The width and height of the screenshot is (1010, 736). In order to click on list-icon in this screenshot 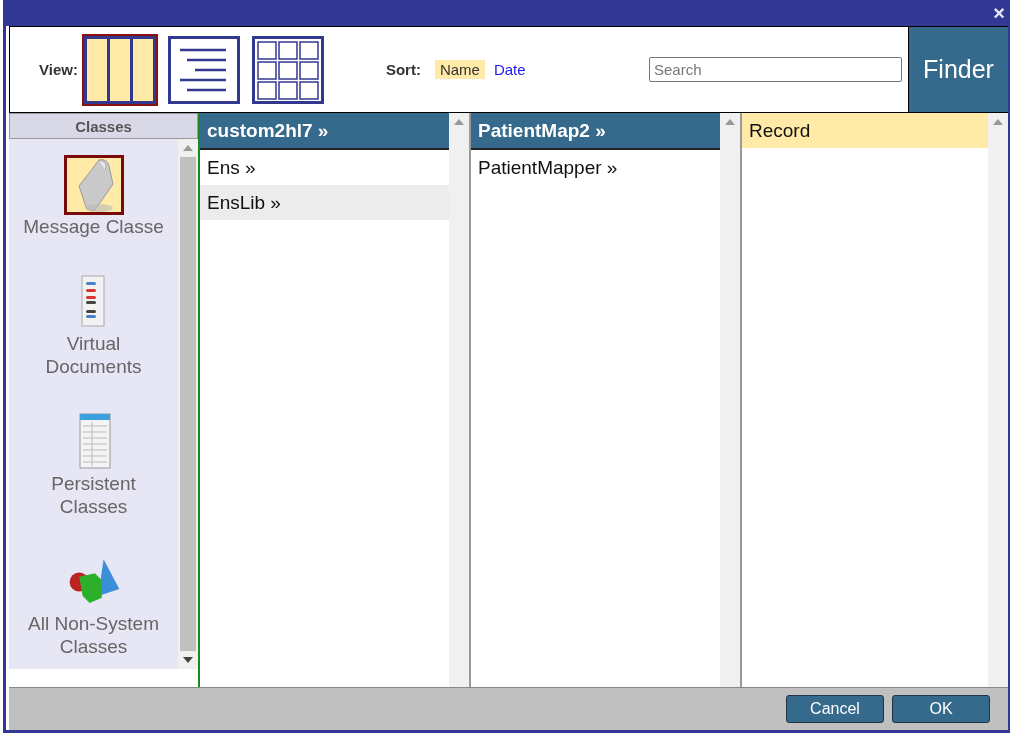, I will do `click(203, 69)`.